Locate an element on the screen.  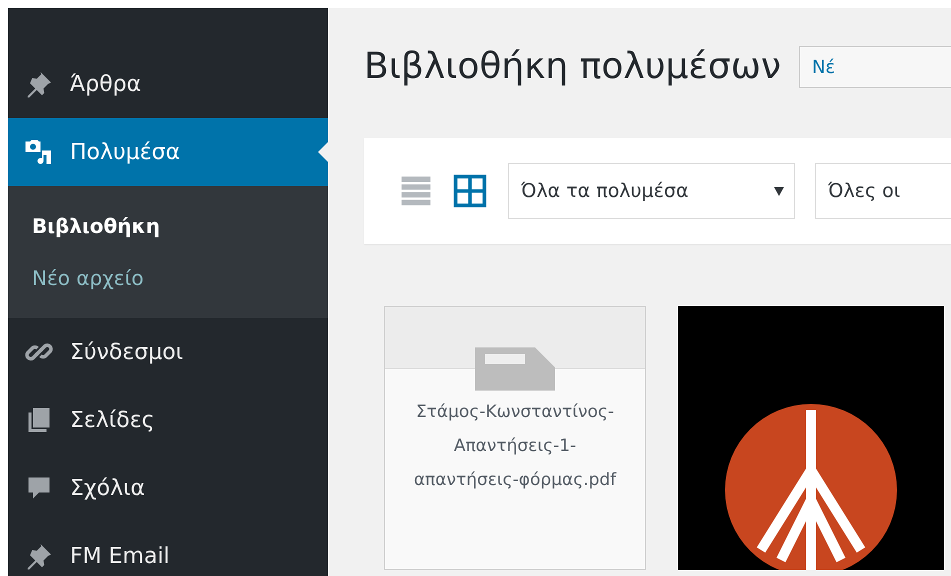
add-new-button: Νέ is located at coordinates (874, 67).